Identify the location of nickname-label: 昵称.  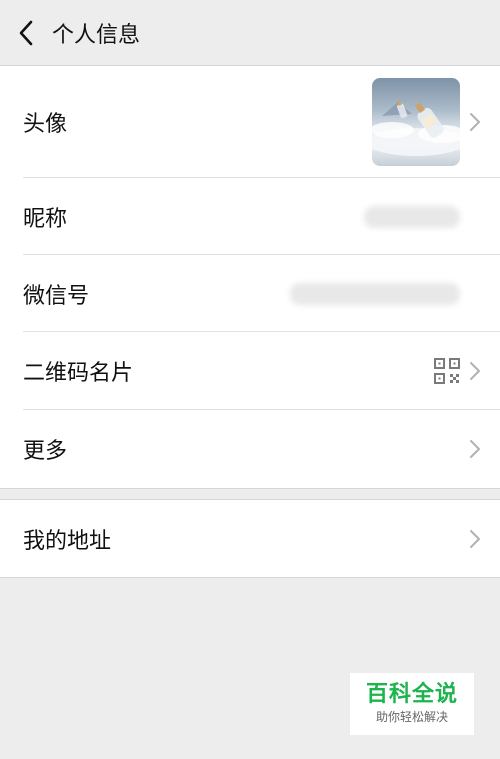
(45, 219).